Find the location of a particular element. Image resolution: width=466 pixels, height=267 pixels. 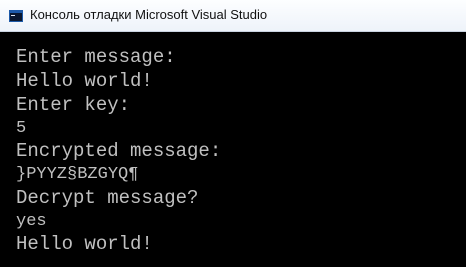

console-line: 5 is located at coordinates (21, 128).